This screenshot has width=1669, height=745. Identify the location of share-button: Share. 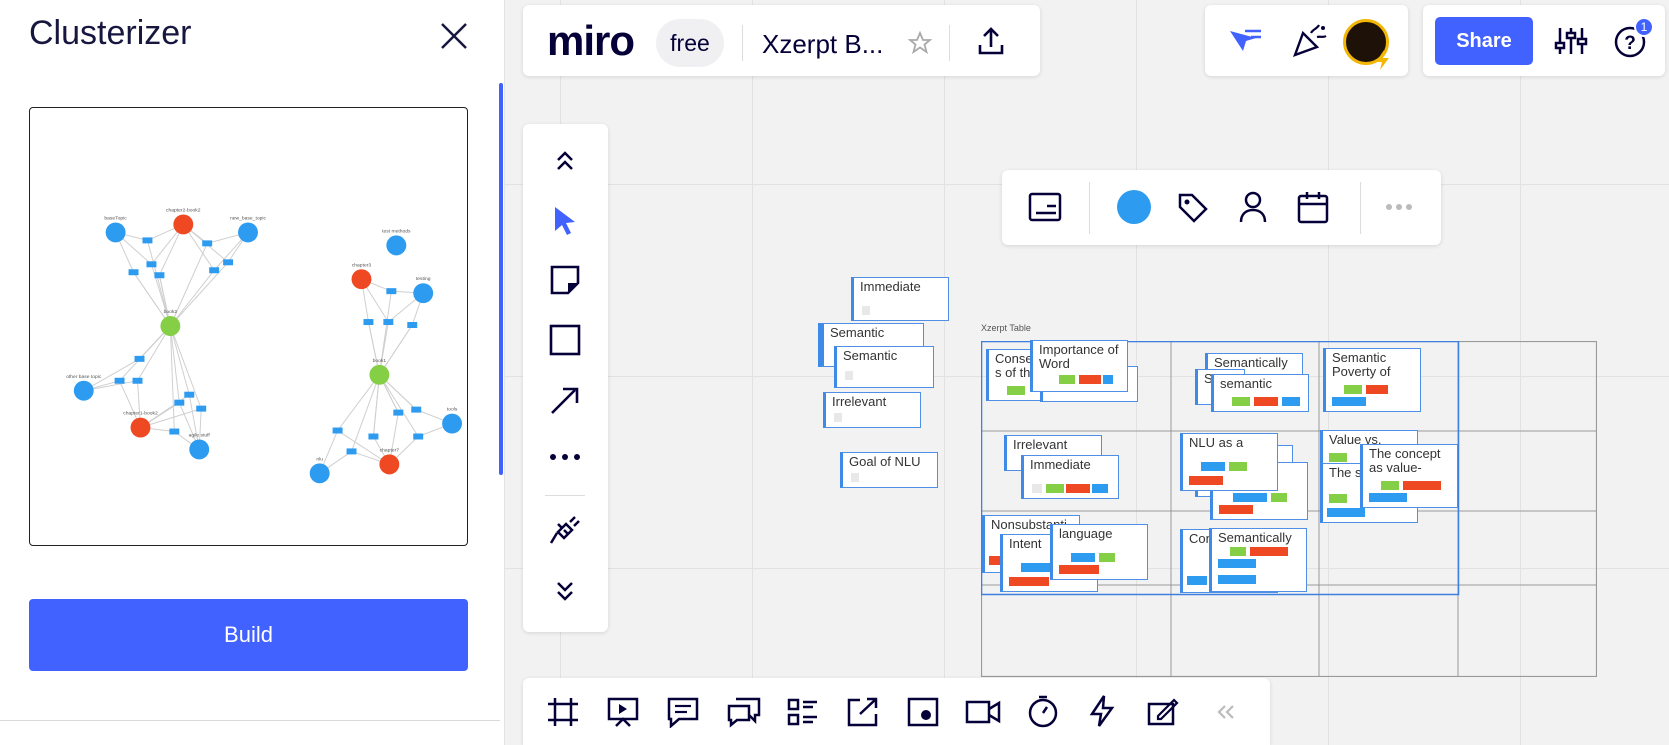
(1484, 41).